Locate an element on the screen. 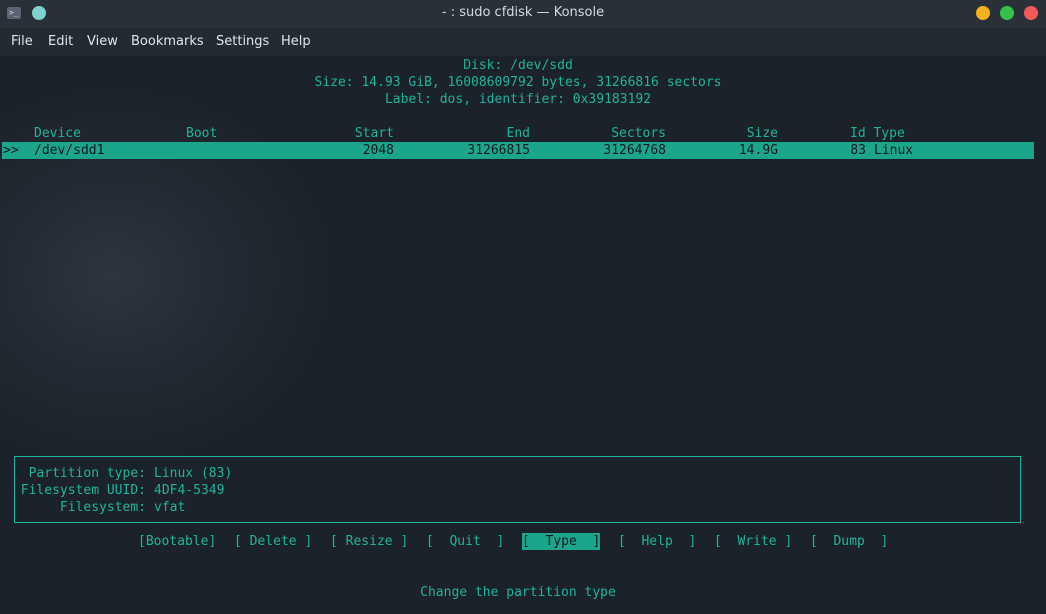 The height and width of the screenshot is (614, 1046). quit-button: [ Quit ] is located at coordinates (465, 541).